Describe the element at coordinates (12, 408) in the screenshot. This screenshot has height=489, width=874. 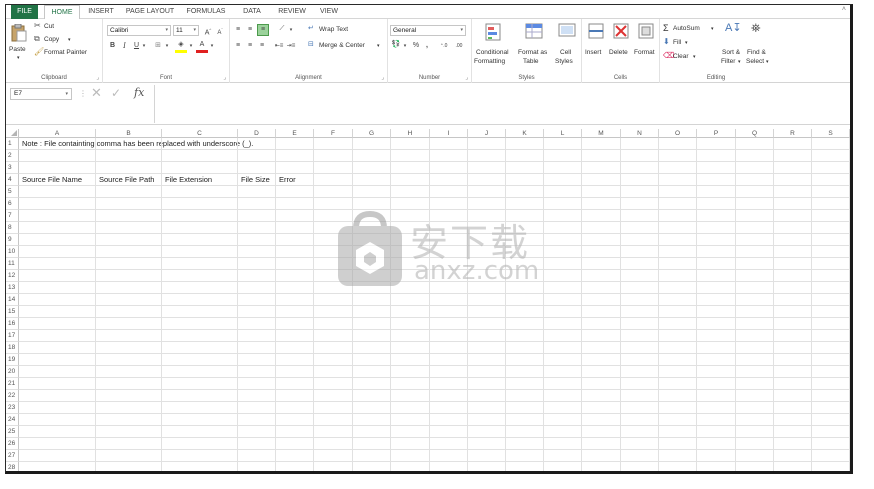
I see `row-header-23: 23` at that location.